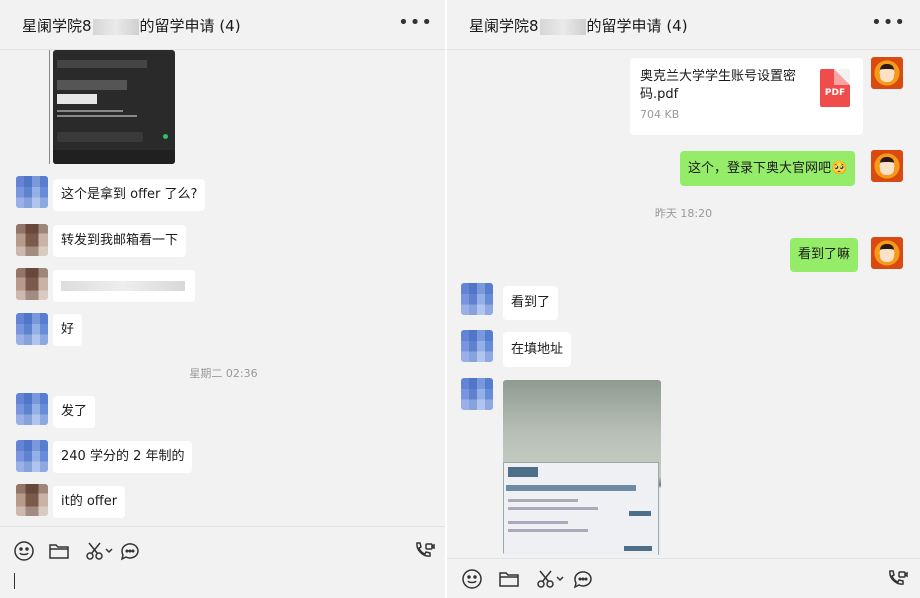  I want to click on photo-screen, so click(581, 508).